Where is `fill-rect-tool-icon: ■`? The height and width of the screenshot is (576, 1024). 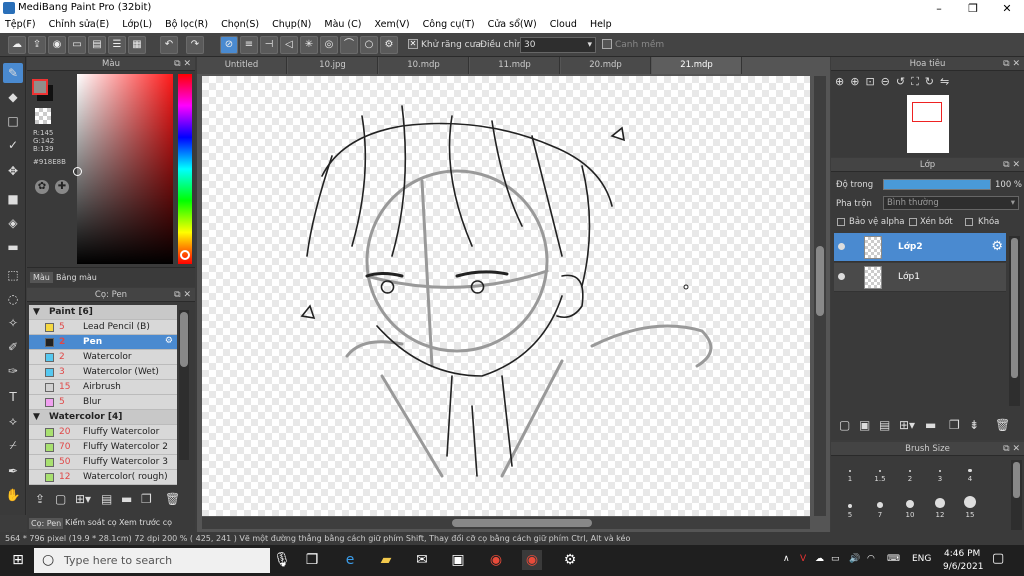
fill-rect-tool-icon: ■ is located at coordinates (13, 199).